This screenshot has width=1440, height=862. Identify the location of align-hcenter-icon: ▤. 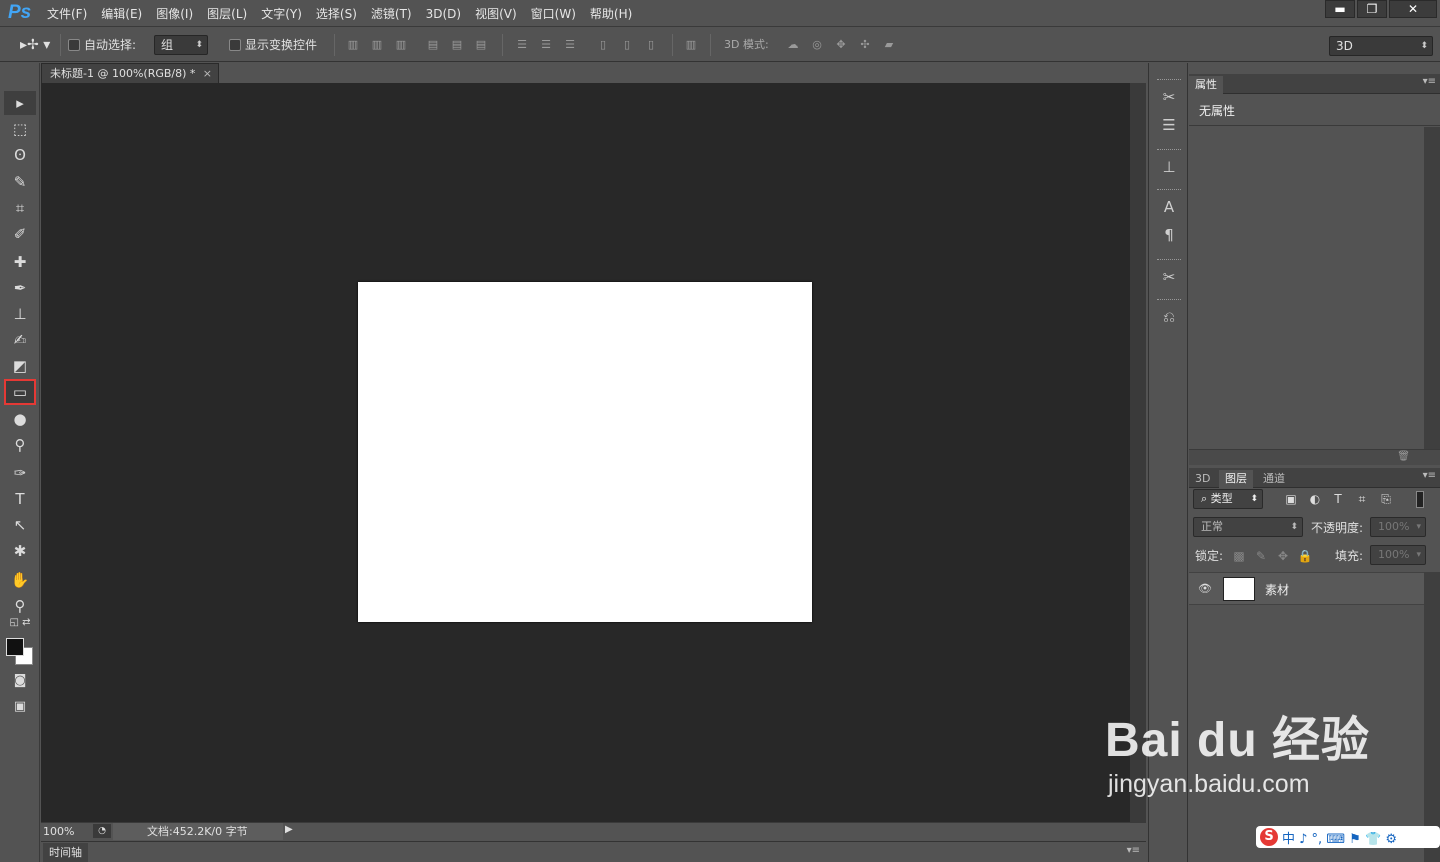
(457, 45).